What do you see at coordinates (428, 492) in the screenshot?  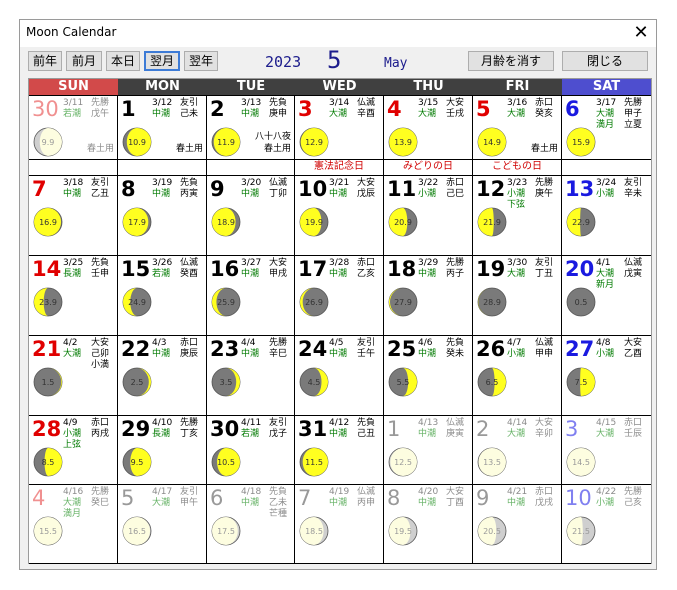 I see `lunar-date: 4/20` at bounding box center [428, 492].